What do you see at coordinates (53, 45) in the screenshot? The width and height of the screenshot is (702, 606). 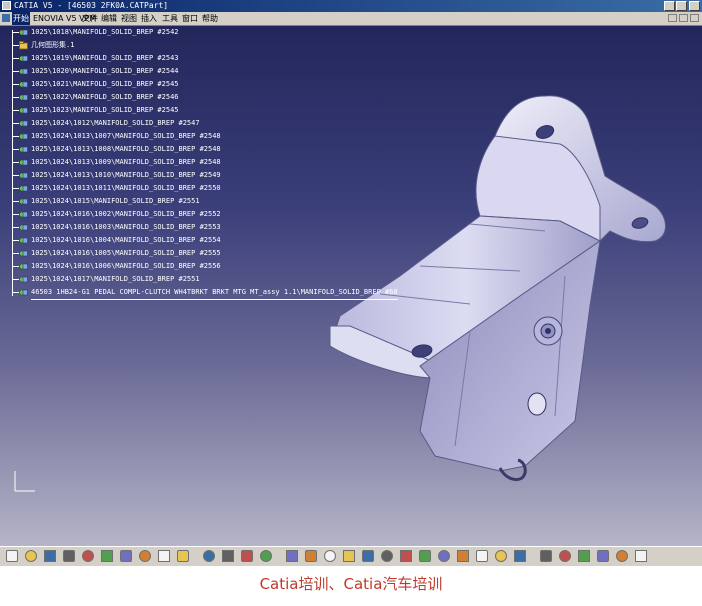 I see `tree-node-label: 几何图形集.1` at bounding box center [53, 45].